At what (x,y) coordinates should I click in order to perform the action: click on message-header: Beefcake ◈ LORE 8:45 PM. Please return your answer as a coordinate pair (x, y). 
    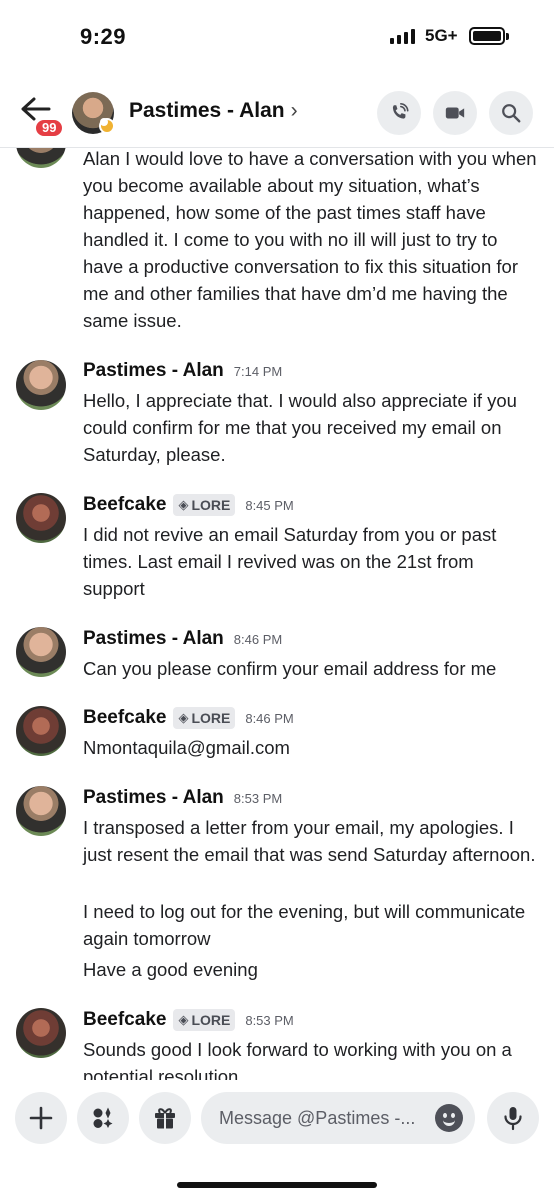
    Looking at the image, I should click on (188, 505).